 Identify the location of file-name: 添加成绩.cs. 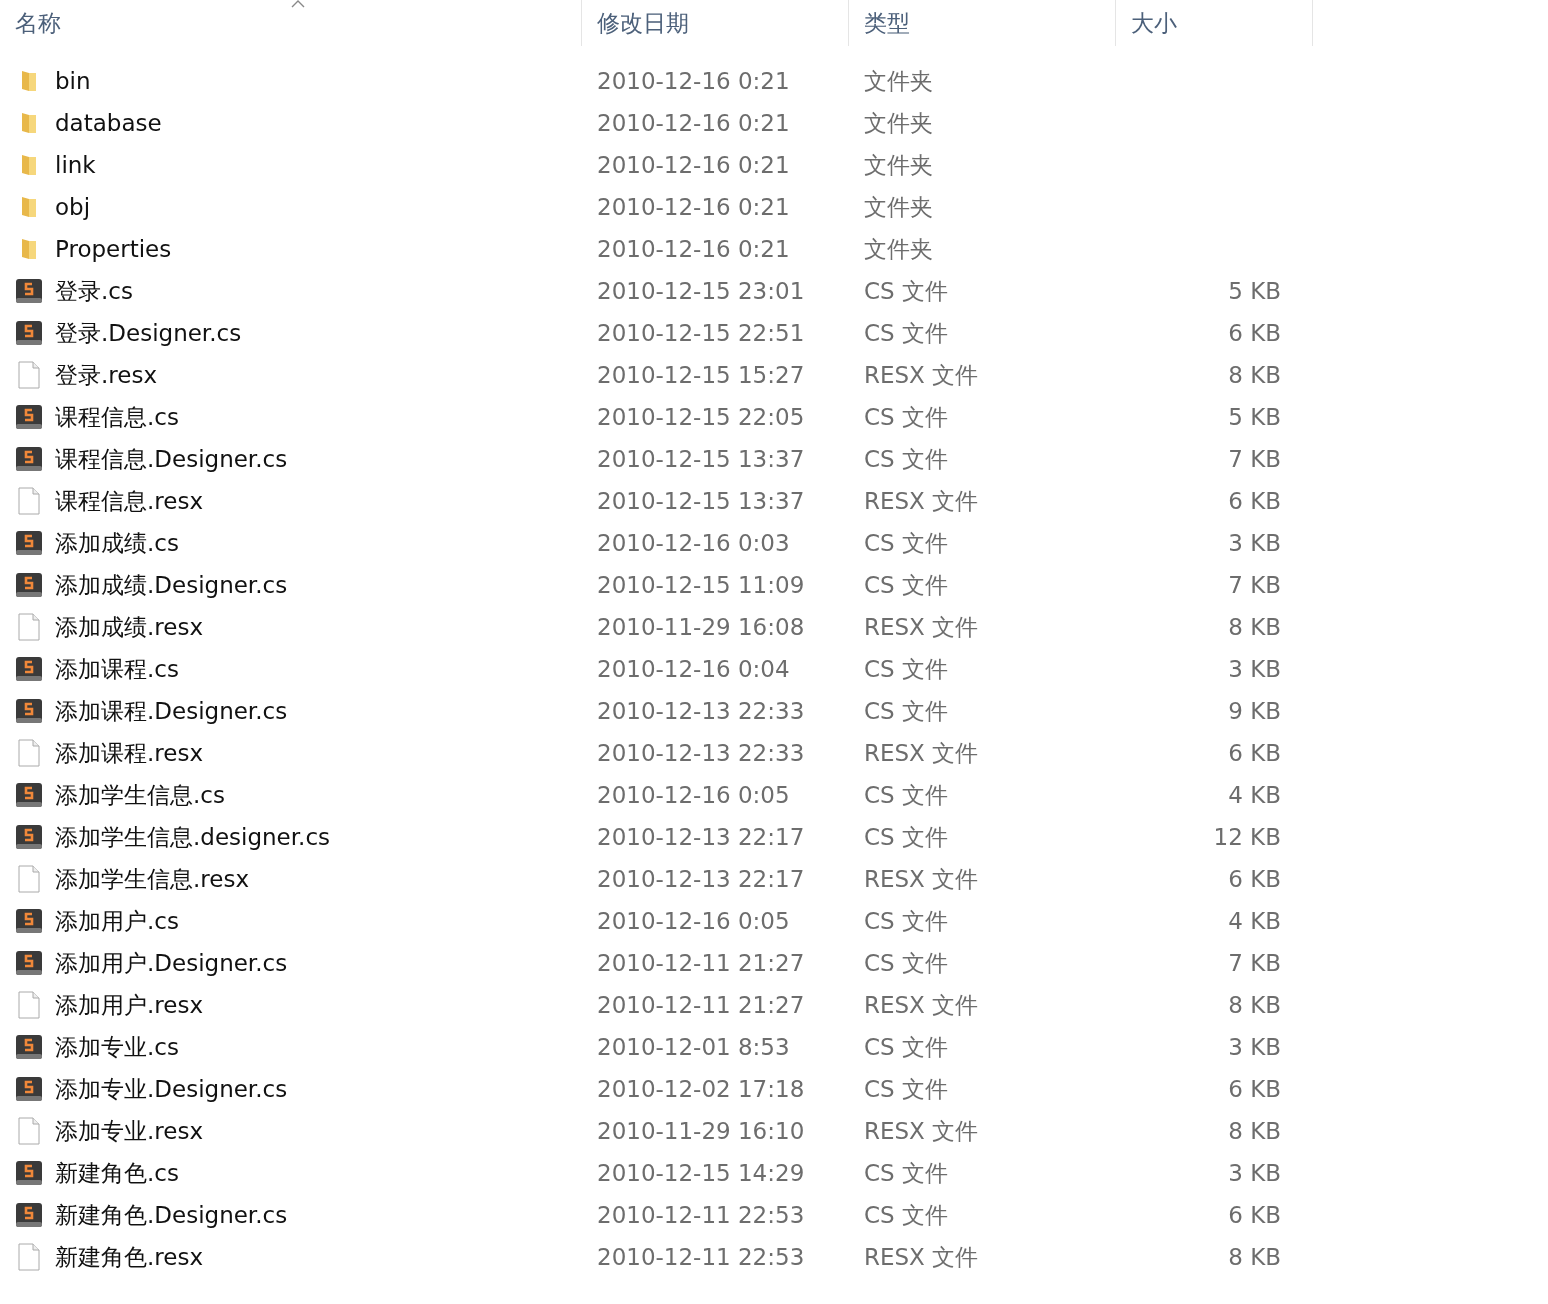
(117, 543).